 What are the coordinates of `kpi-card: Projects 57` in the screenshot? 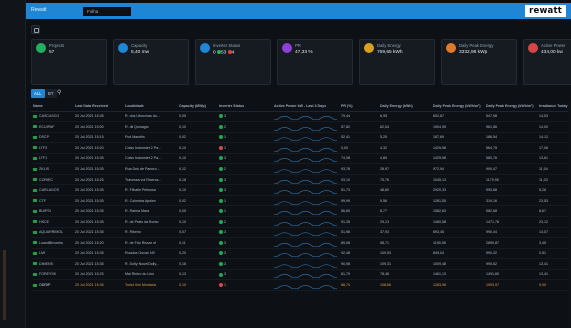 It's located at (69, 62).